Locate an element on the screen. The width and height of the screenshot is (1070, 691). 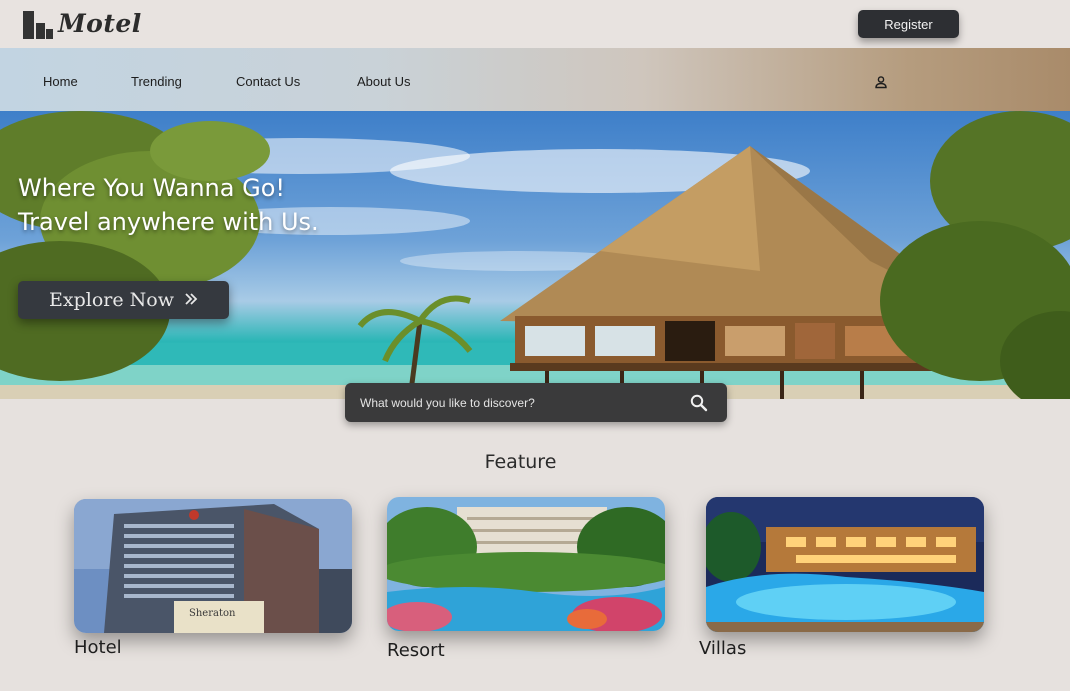
double-chevron-right-icon is located at coordinates (191, 300).